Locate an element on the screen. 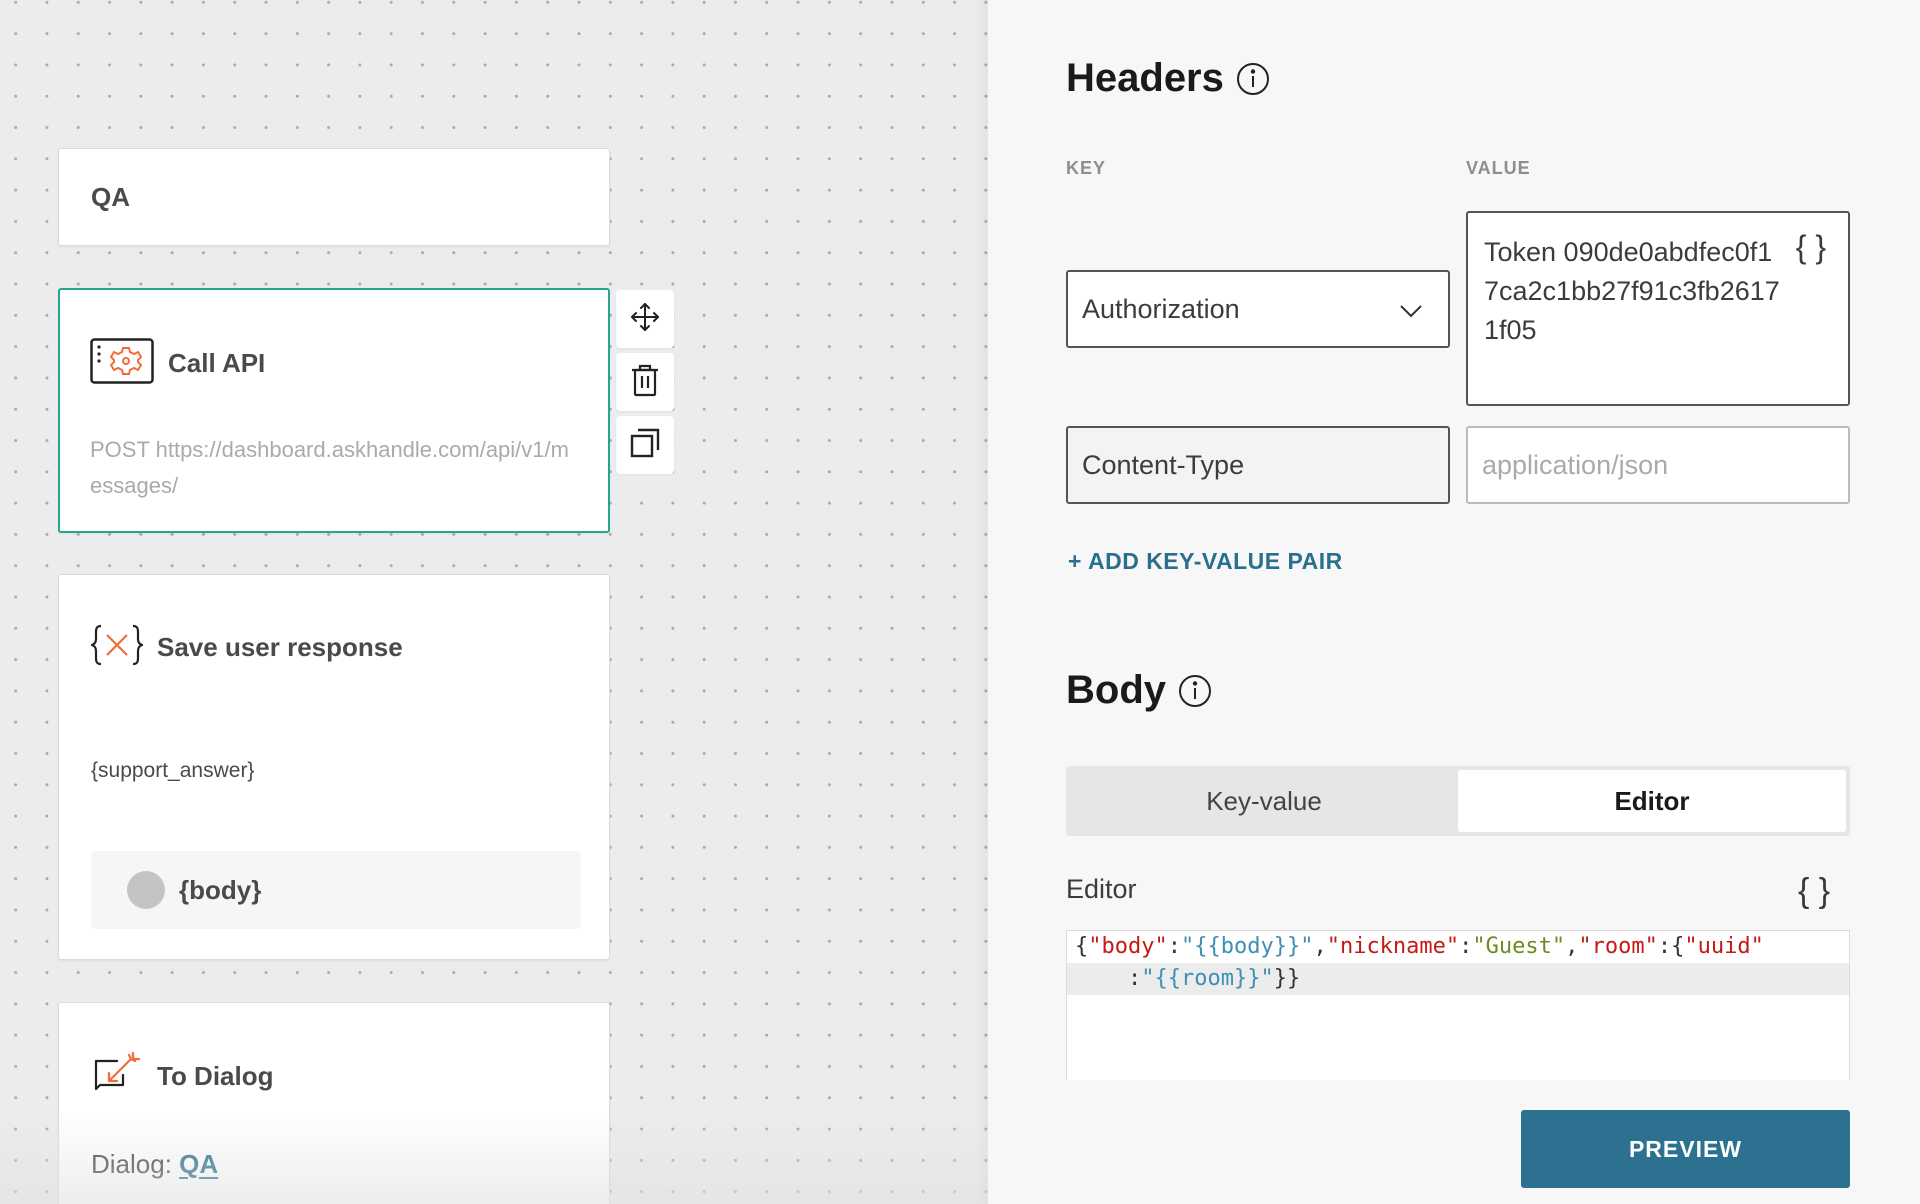 Image resolution: width=1920 pixels, height=1204 pixels. delete-button is located at coordinates (645, 382).